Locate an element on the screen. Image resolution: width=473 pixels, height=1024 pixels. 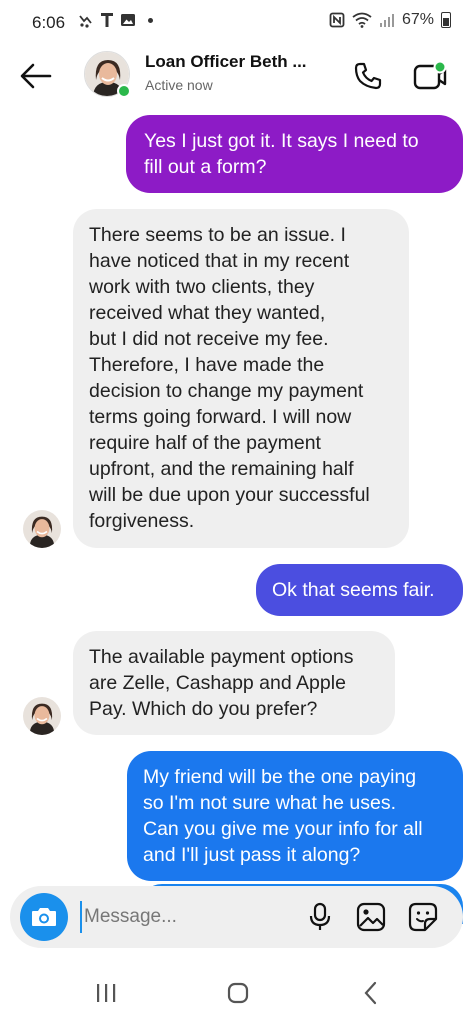
home-button is located at coordinates (238, 995).